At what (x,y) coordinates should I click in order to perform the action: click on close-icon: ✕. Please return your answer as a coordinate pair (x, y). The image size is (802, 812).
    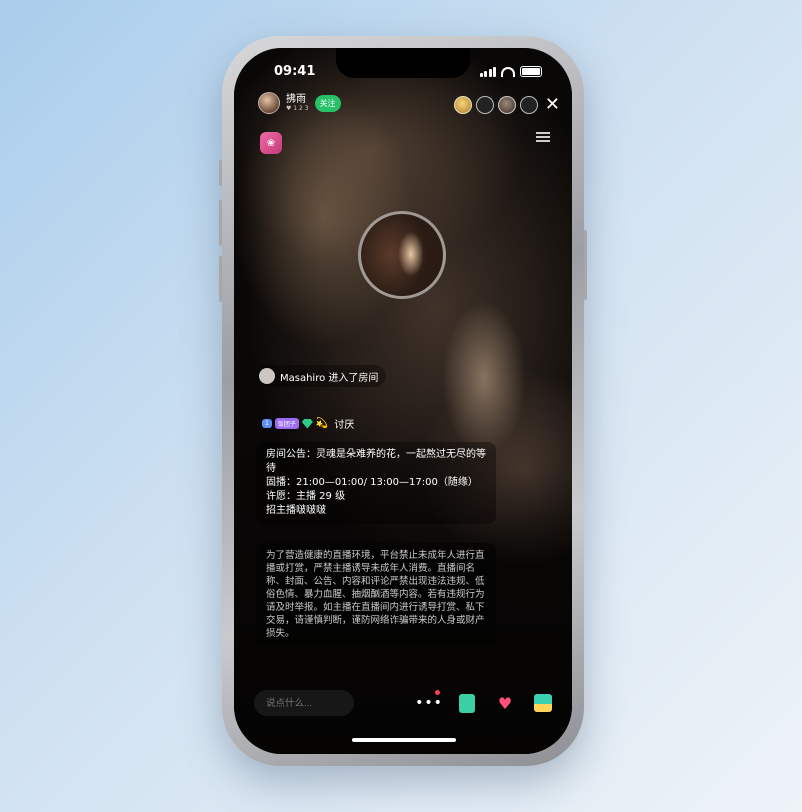
    Looking at the image, I should click on (552, 105).